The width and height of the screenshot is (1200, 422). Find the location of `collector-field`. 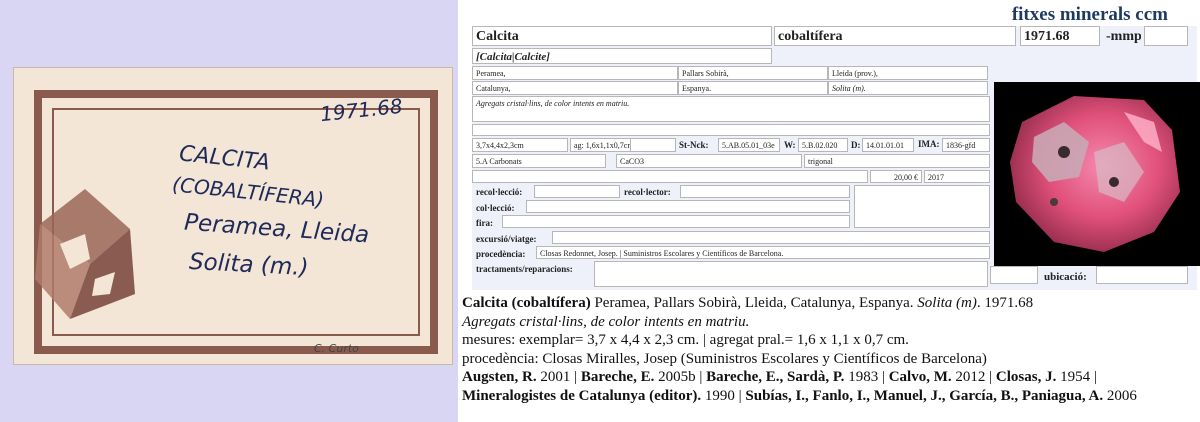

collector-field is located at coordinates (765, 191).